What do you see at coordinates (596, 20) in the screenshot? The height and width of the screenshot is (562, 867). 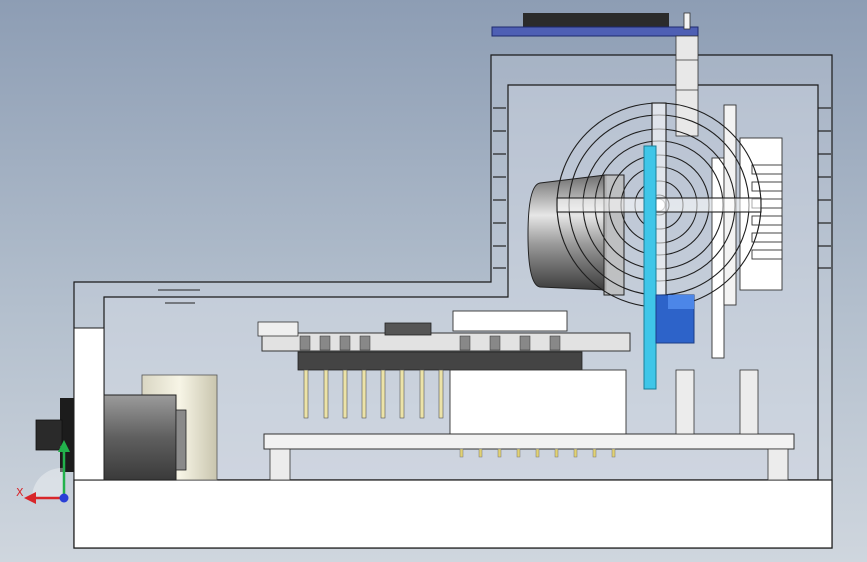 I see `top-connector` at bounding box center [596, 20].